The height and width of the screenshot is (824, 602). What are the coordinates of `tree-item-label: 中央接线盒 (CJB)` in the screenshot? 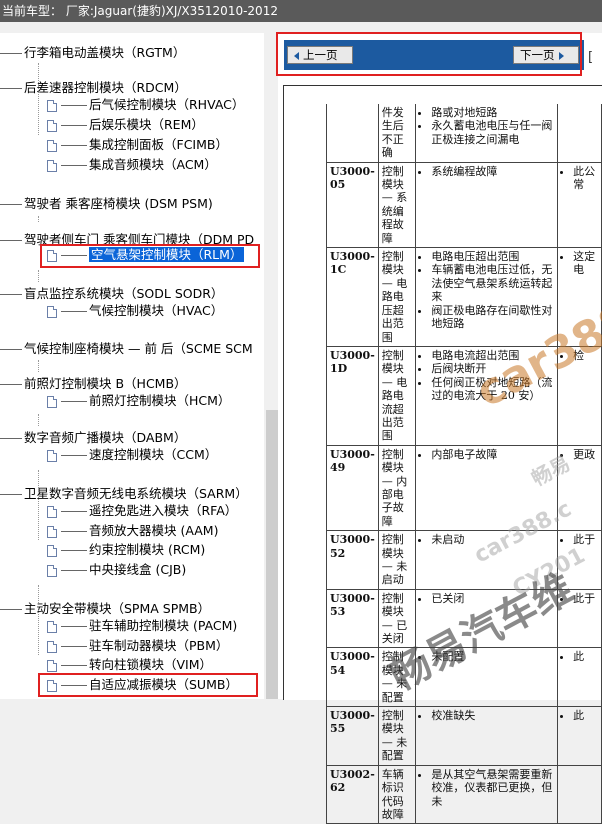 It's located at (138, 569).